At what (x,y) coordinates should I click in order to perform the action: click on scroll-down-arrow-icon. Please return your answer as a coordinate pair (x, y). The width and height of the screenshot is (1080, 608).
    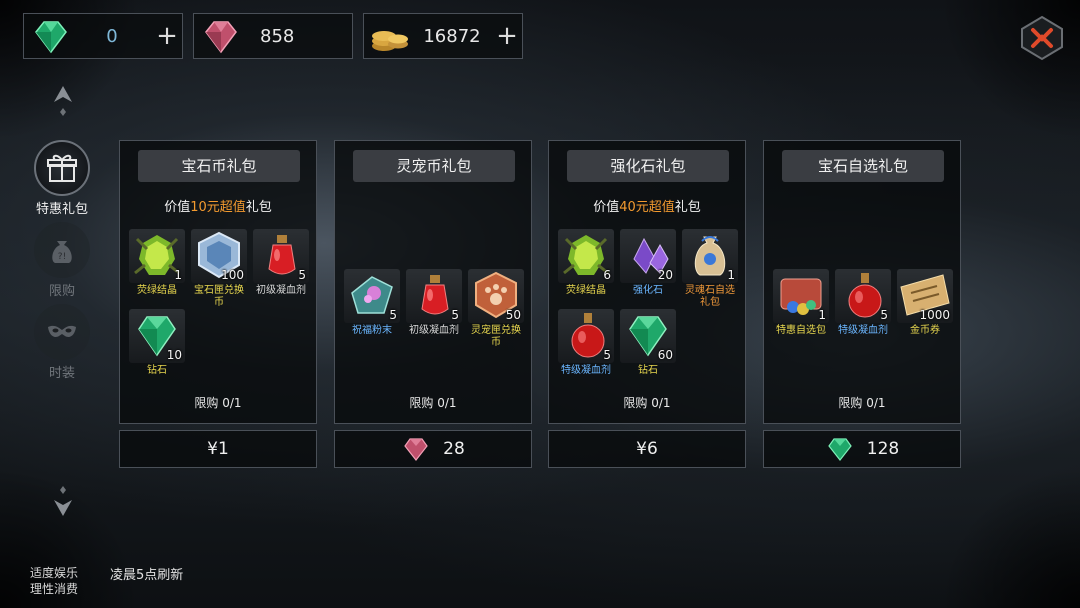
    Looking at the image, I should click on (63, 502).